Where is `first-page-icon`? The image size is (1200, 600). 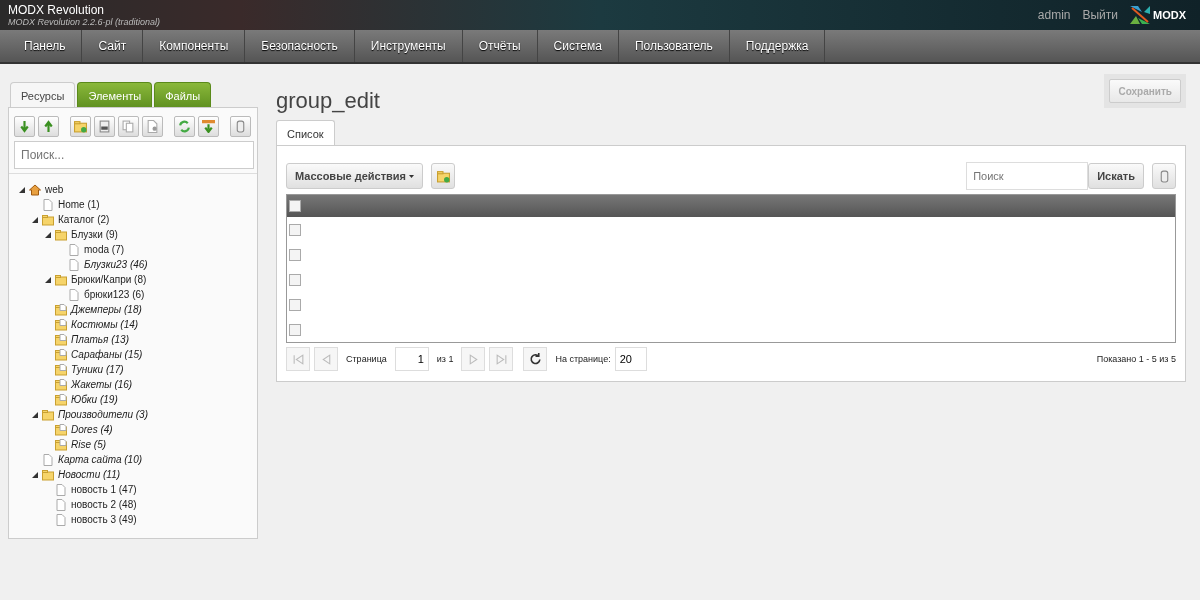
first-page-icon is located at coordinates (298, 359).